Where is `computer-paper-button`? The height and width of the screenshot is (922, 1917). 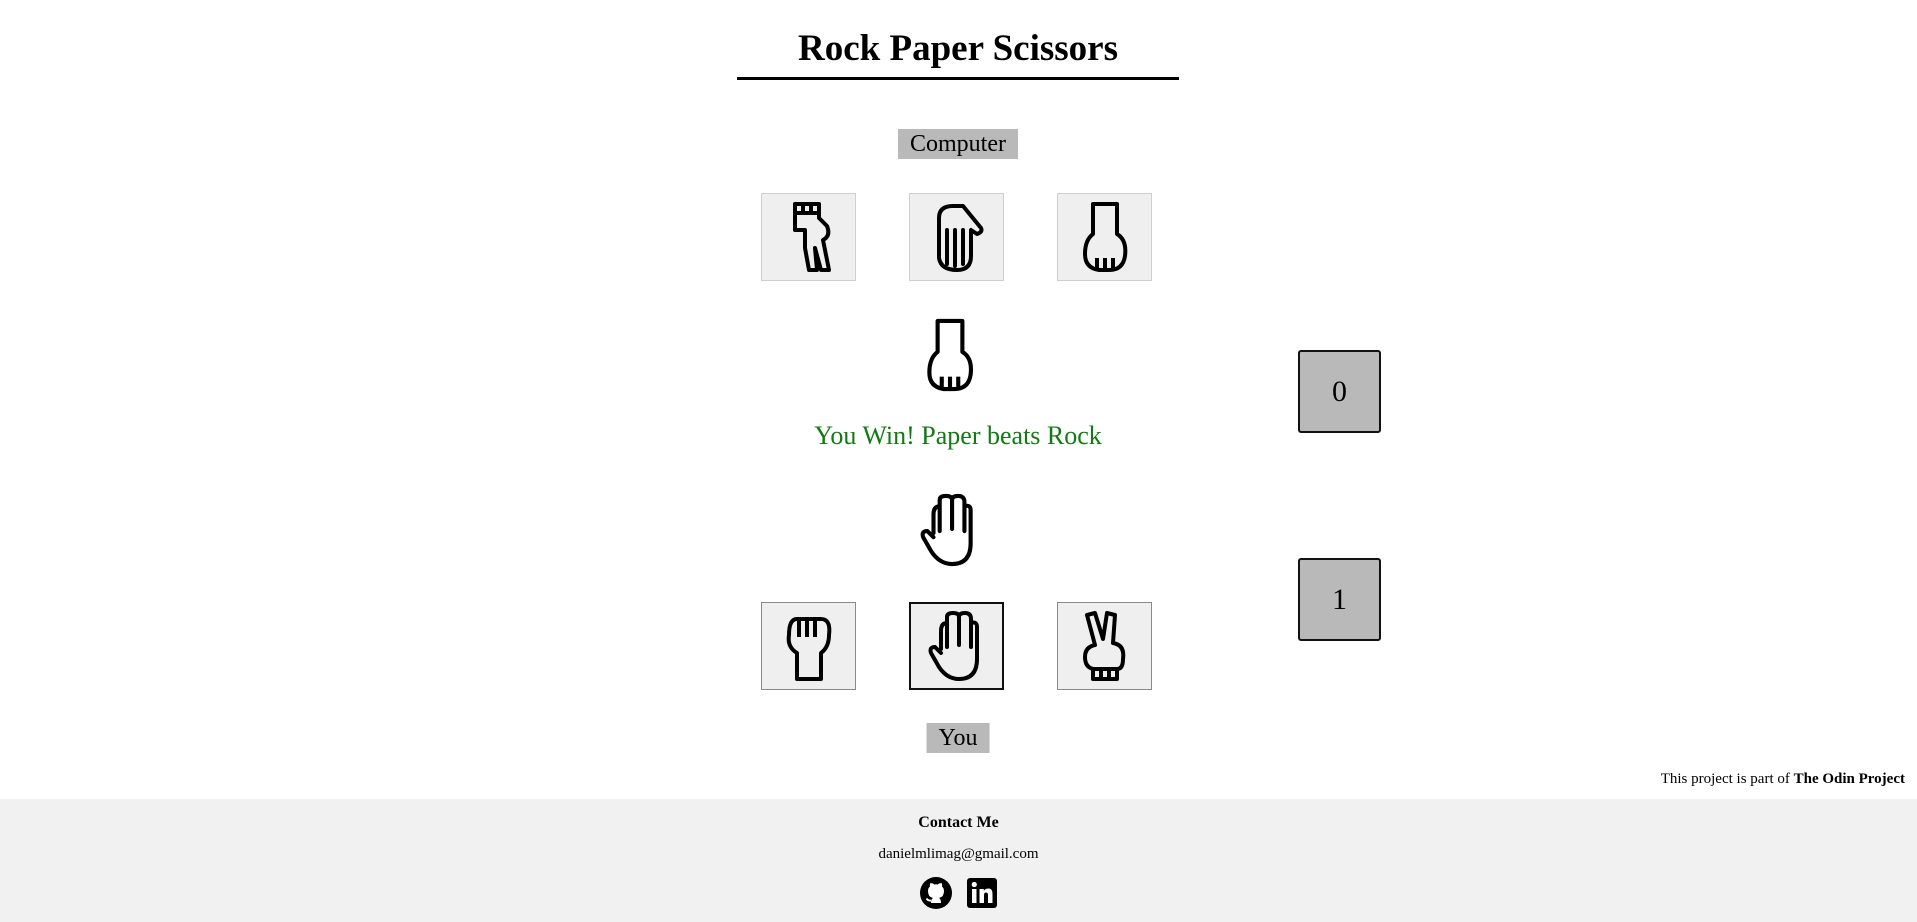
computer-paper-button is located at coordinates (956, 237).